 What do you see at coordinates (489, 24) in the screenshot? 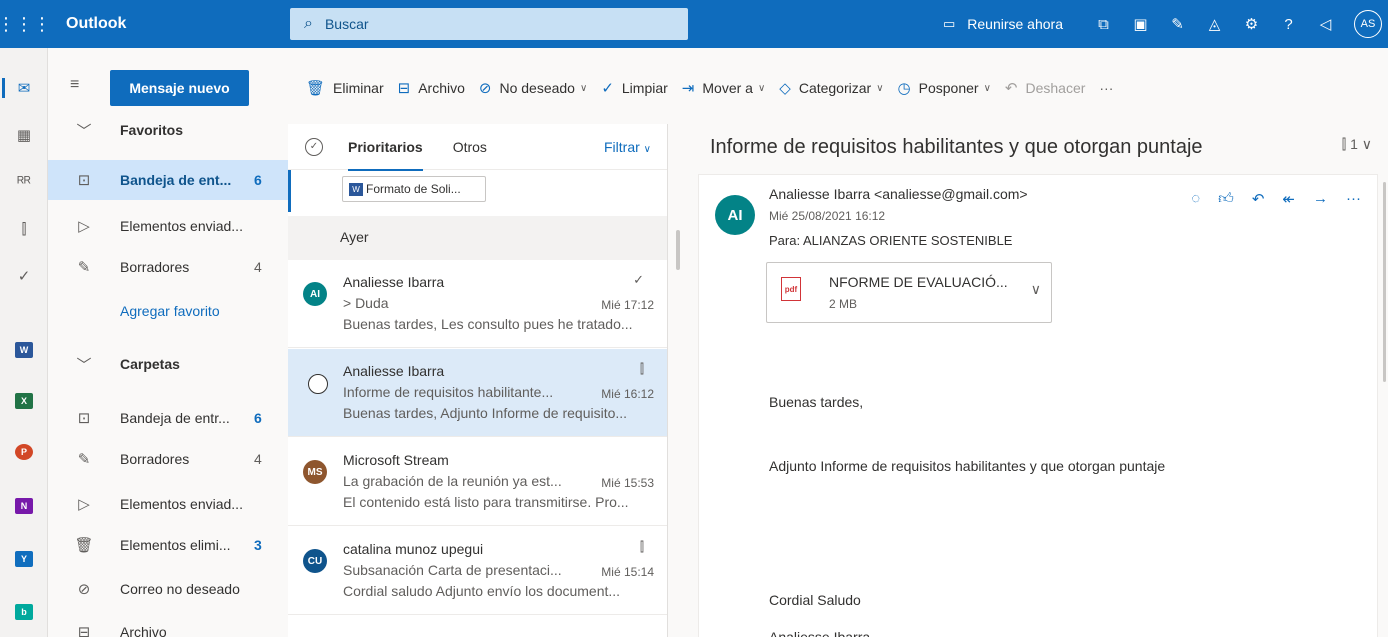
I see `search-box: ⌕ Buscar` at bounding box center [489, 24].